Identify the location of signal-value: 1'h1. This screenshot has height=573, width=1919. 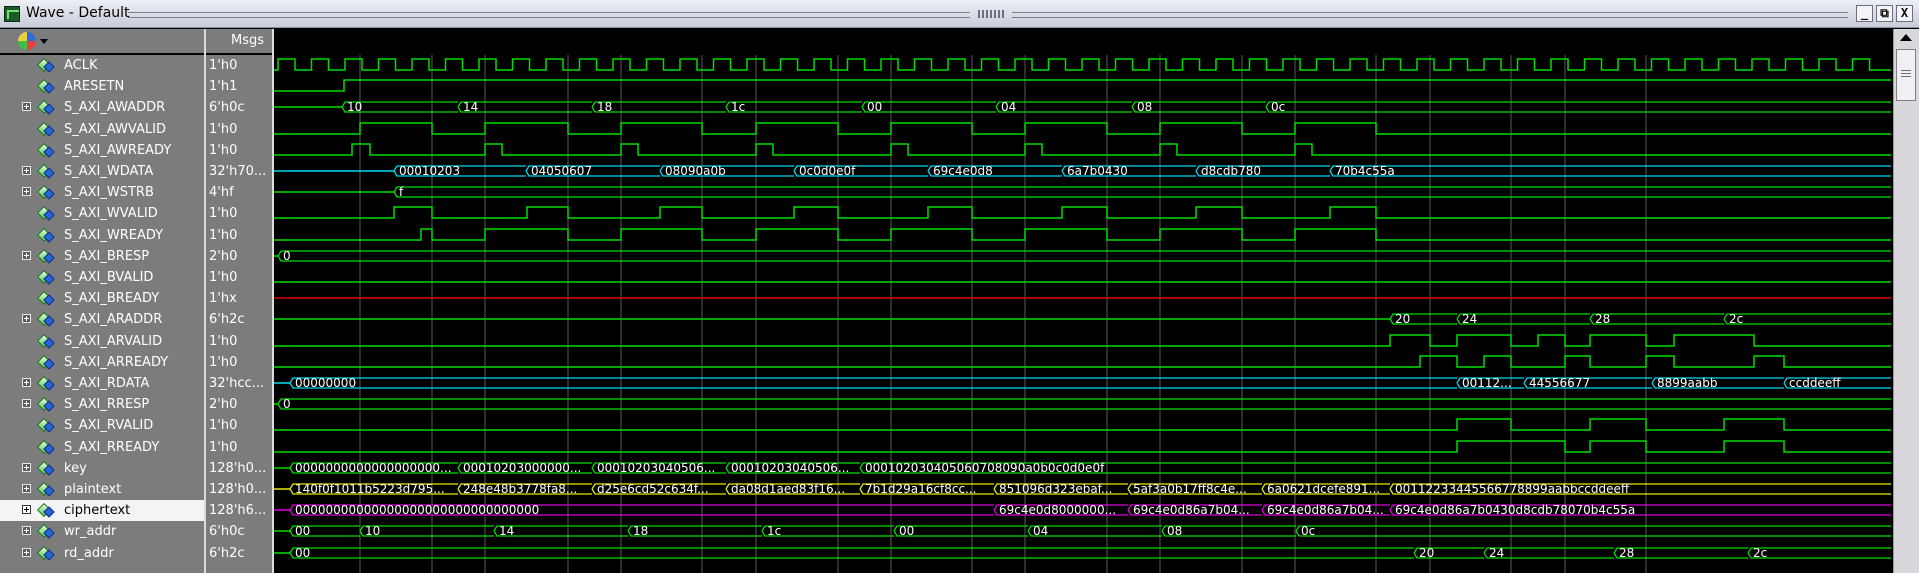
(223, 86).